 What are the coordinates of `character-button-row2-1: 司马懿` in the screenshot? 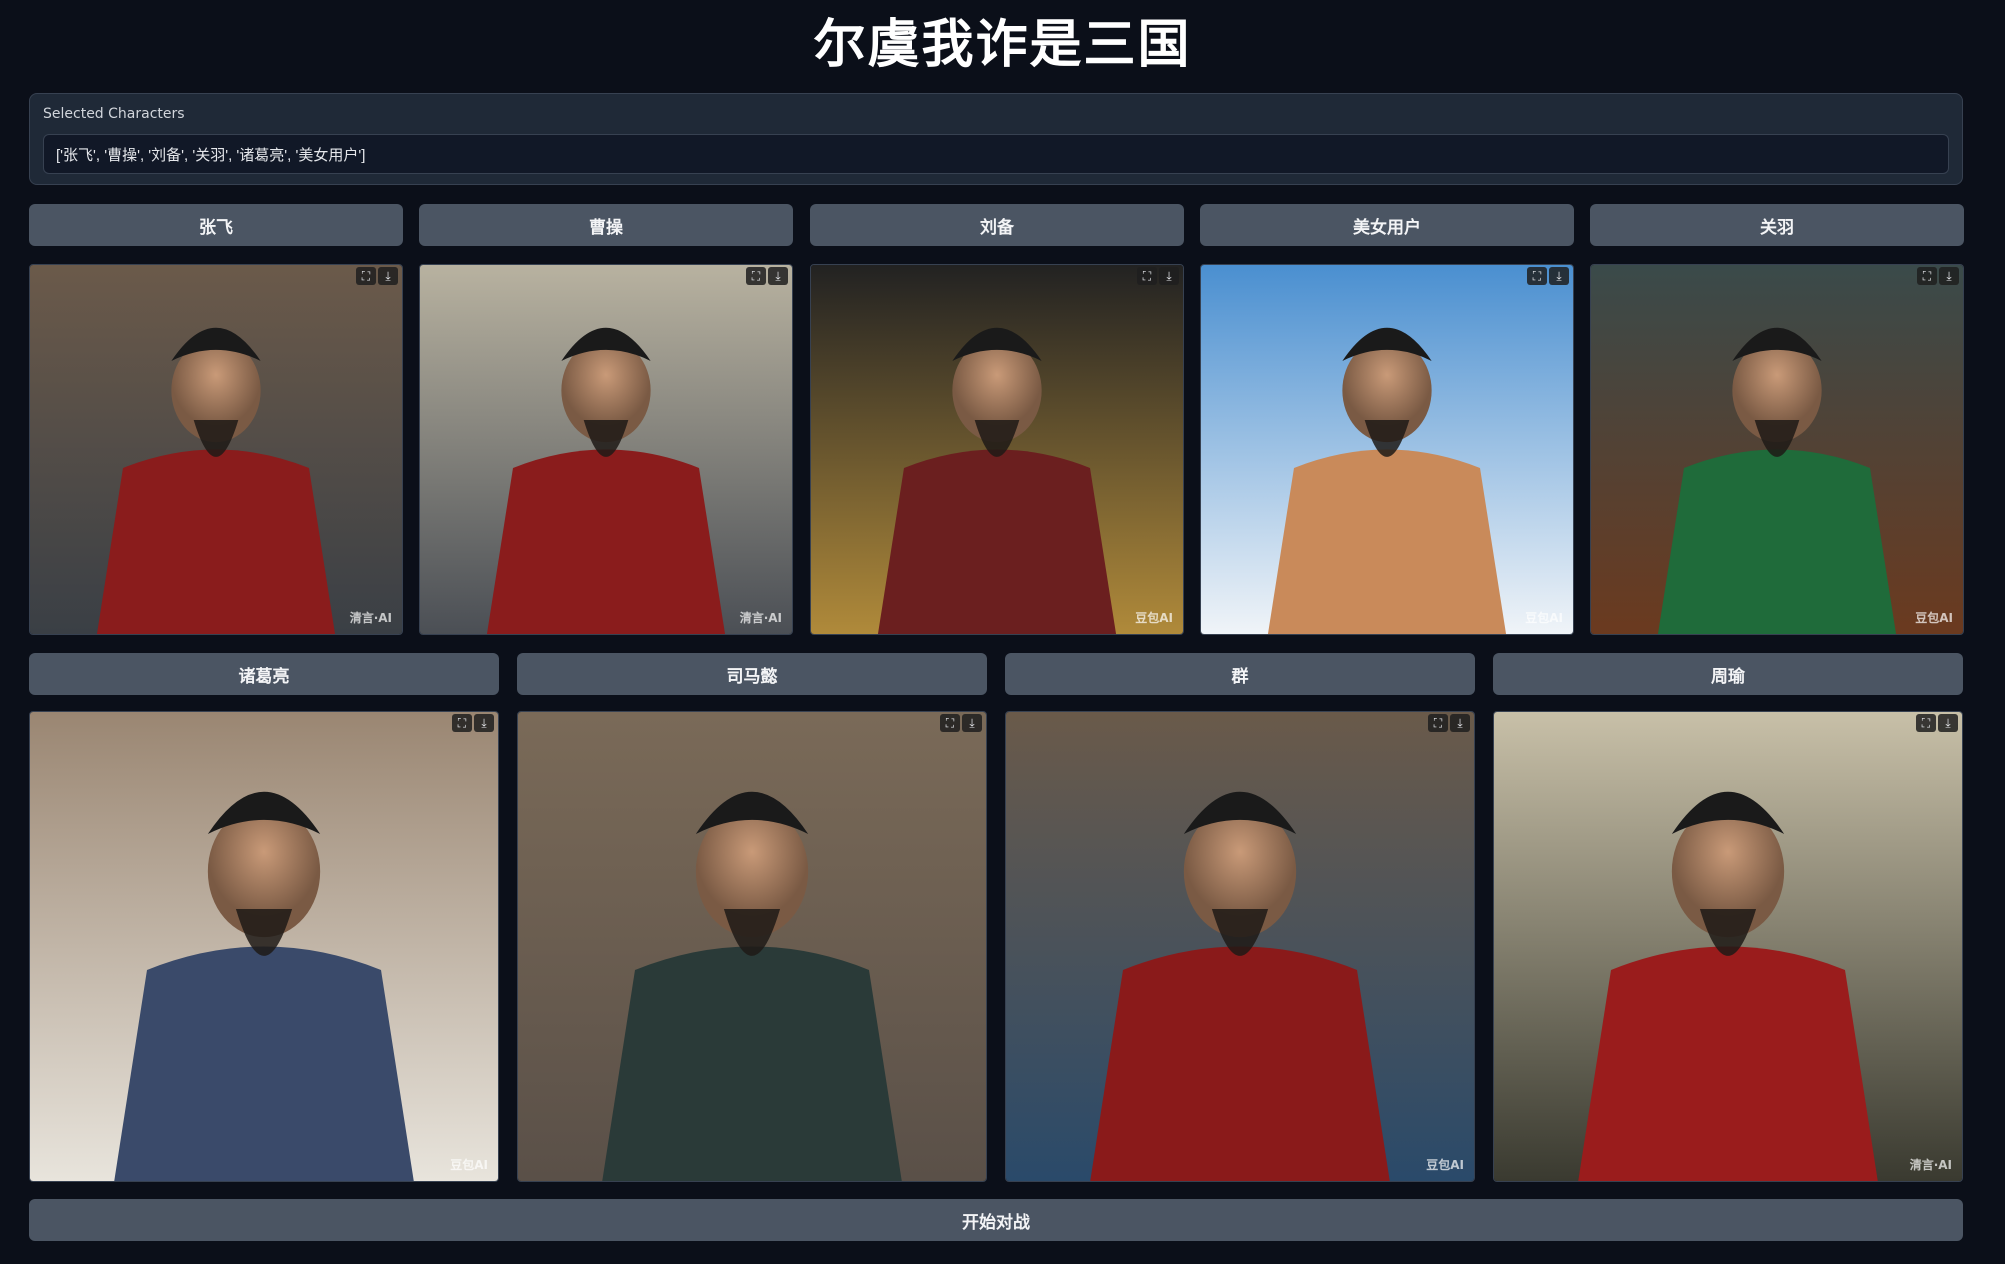 It's located at (752, 674).